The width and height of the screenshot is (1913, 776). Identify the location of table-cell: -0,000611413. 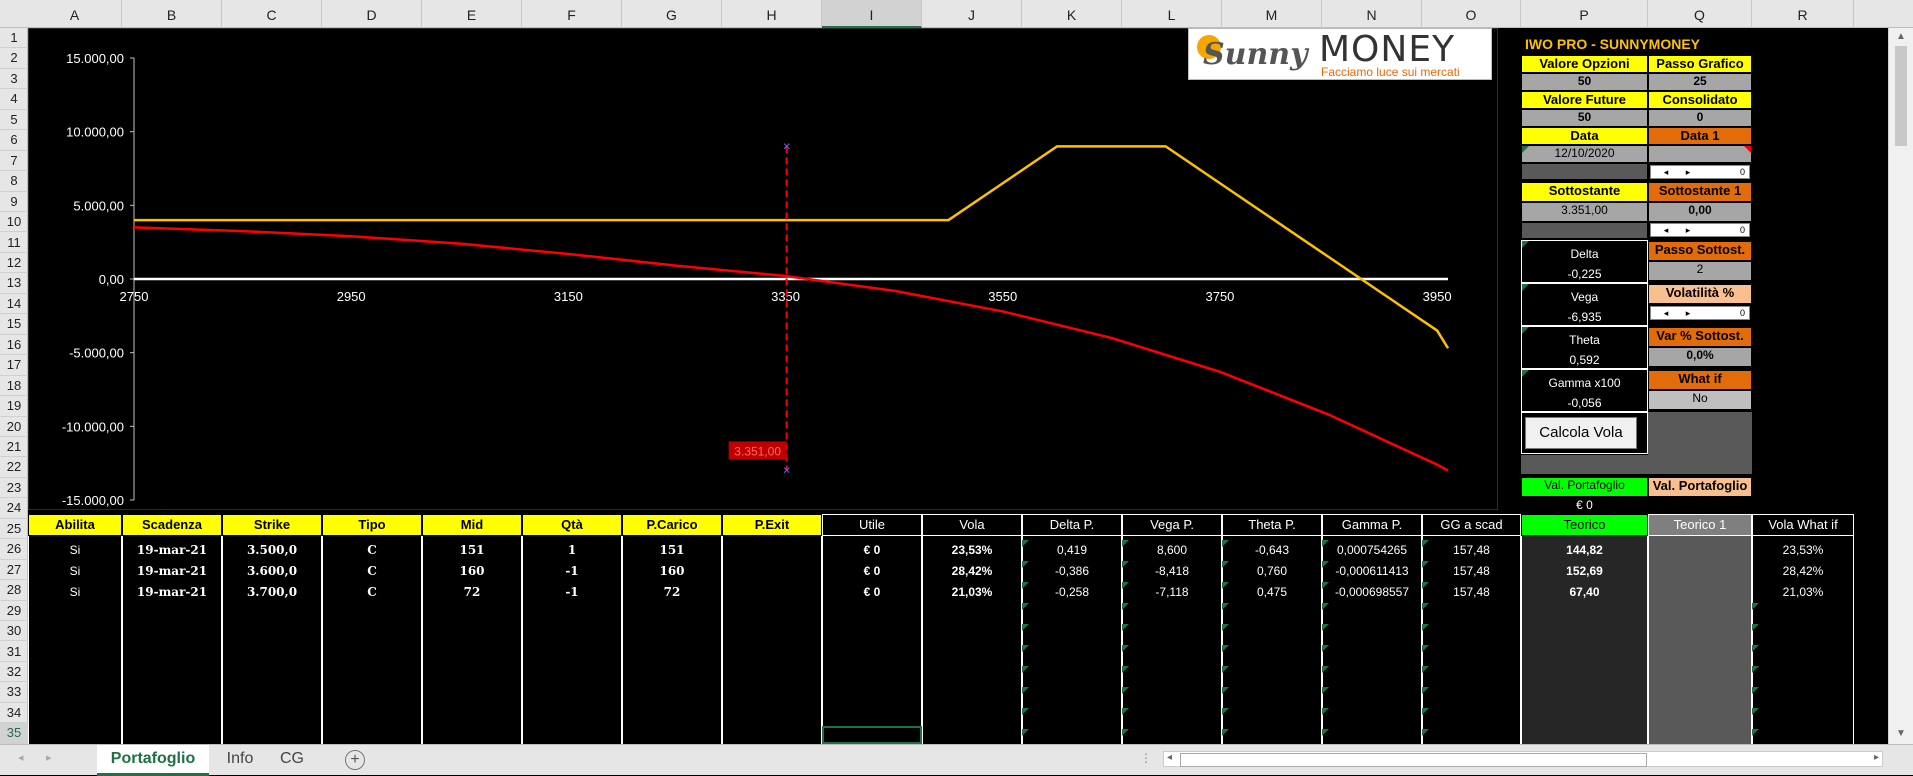
(1372, 571).